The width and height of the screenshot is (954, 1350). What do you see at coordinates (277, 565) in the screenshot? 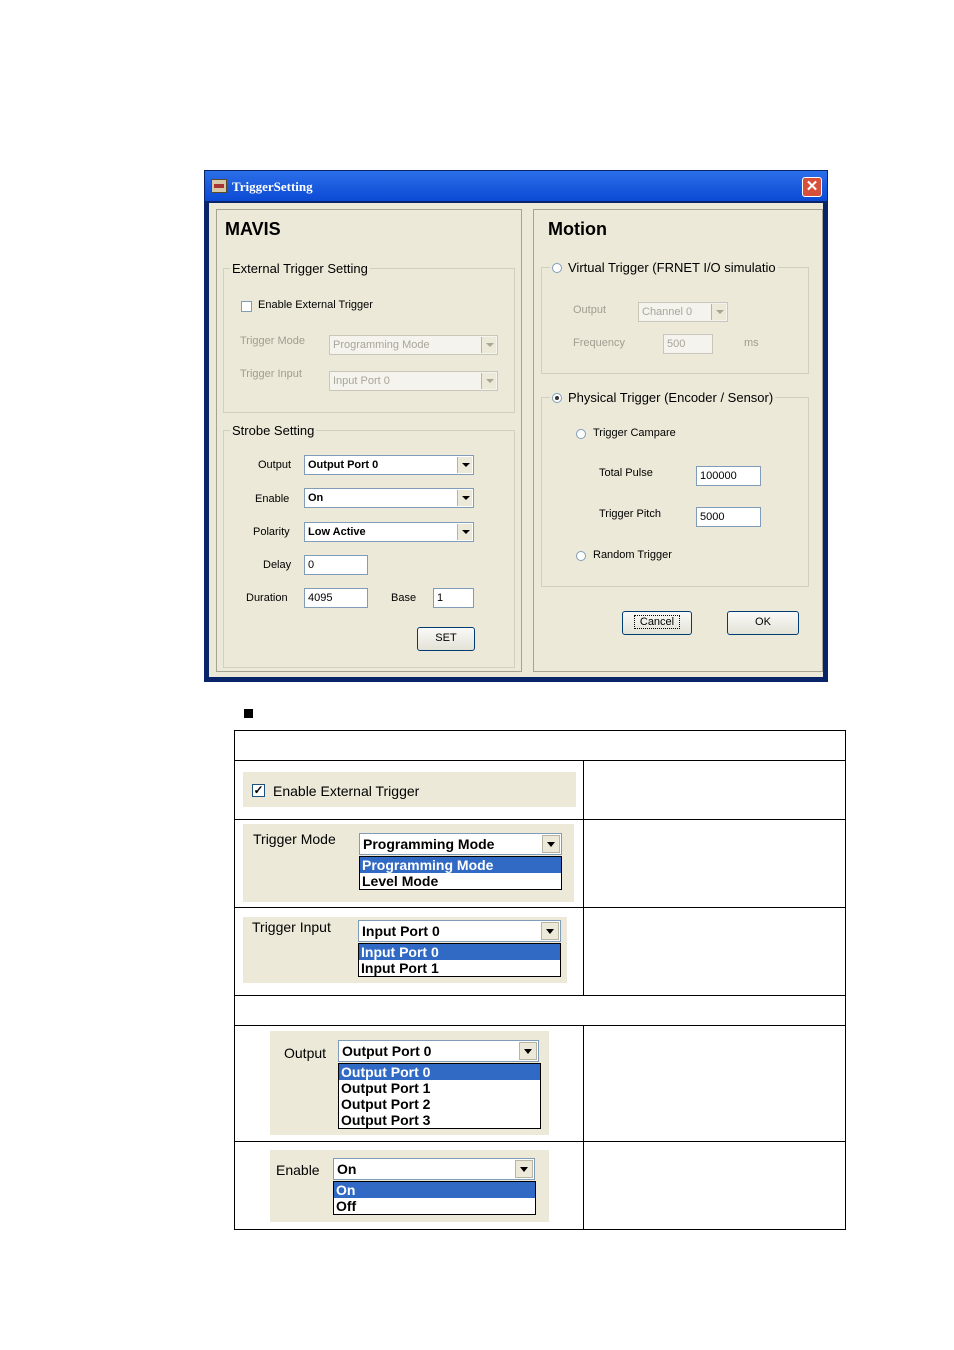
I see `strobe-delay-label: Delay` at bounding box center [277, 565].